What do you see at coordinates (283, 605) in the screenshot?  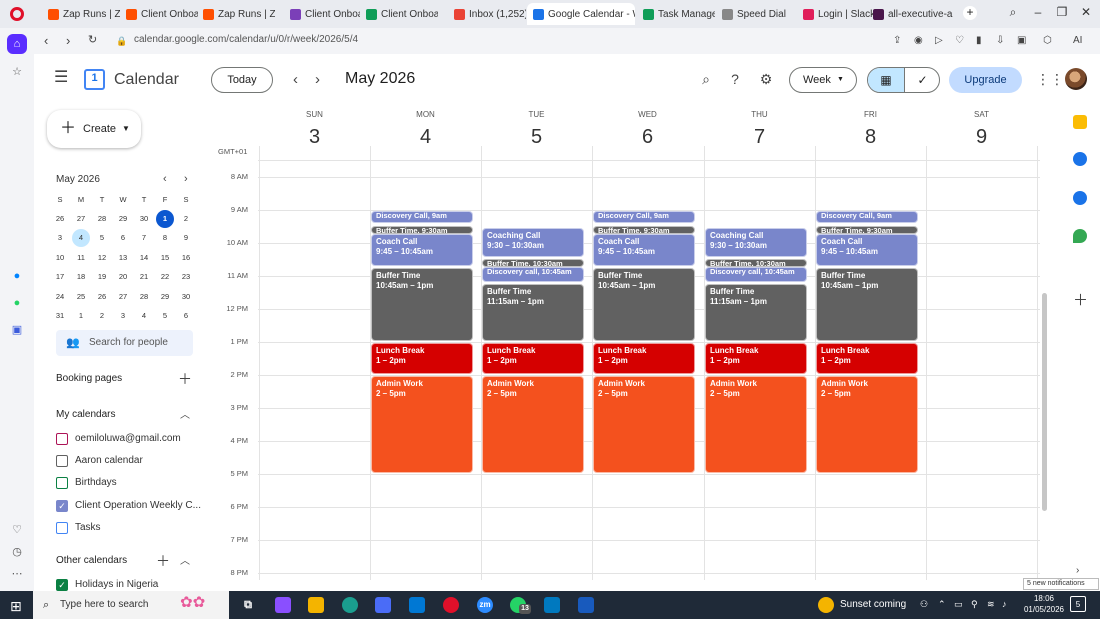 I see `copilot-icon` at bounding box center [283, 605].